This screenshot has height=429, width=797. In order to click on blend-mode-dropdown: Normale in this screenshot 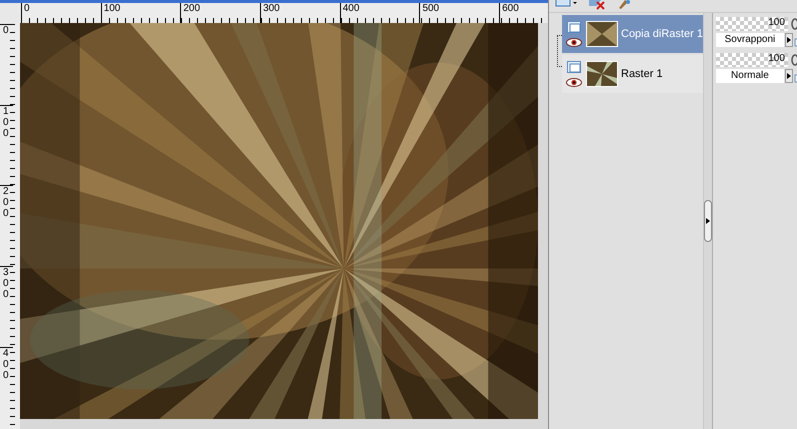, I will do `click(750, 76)`.